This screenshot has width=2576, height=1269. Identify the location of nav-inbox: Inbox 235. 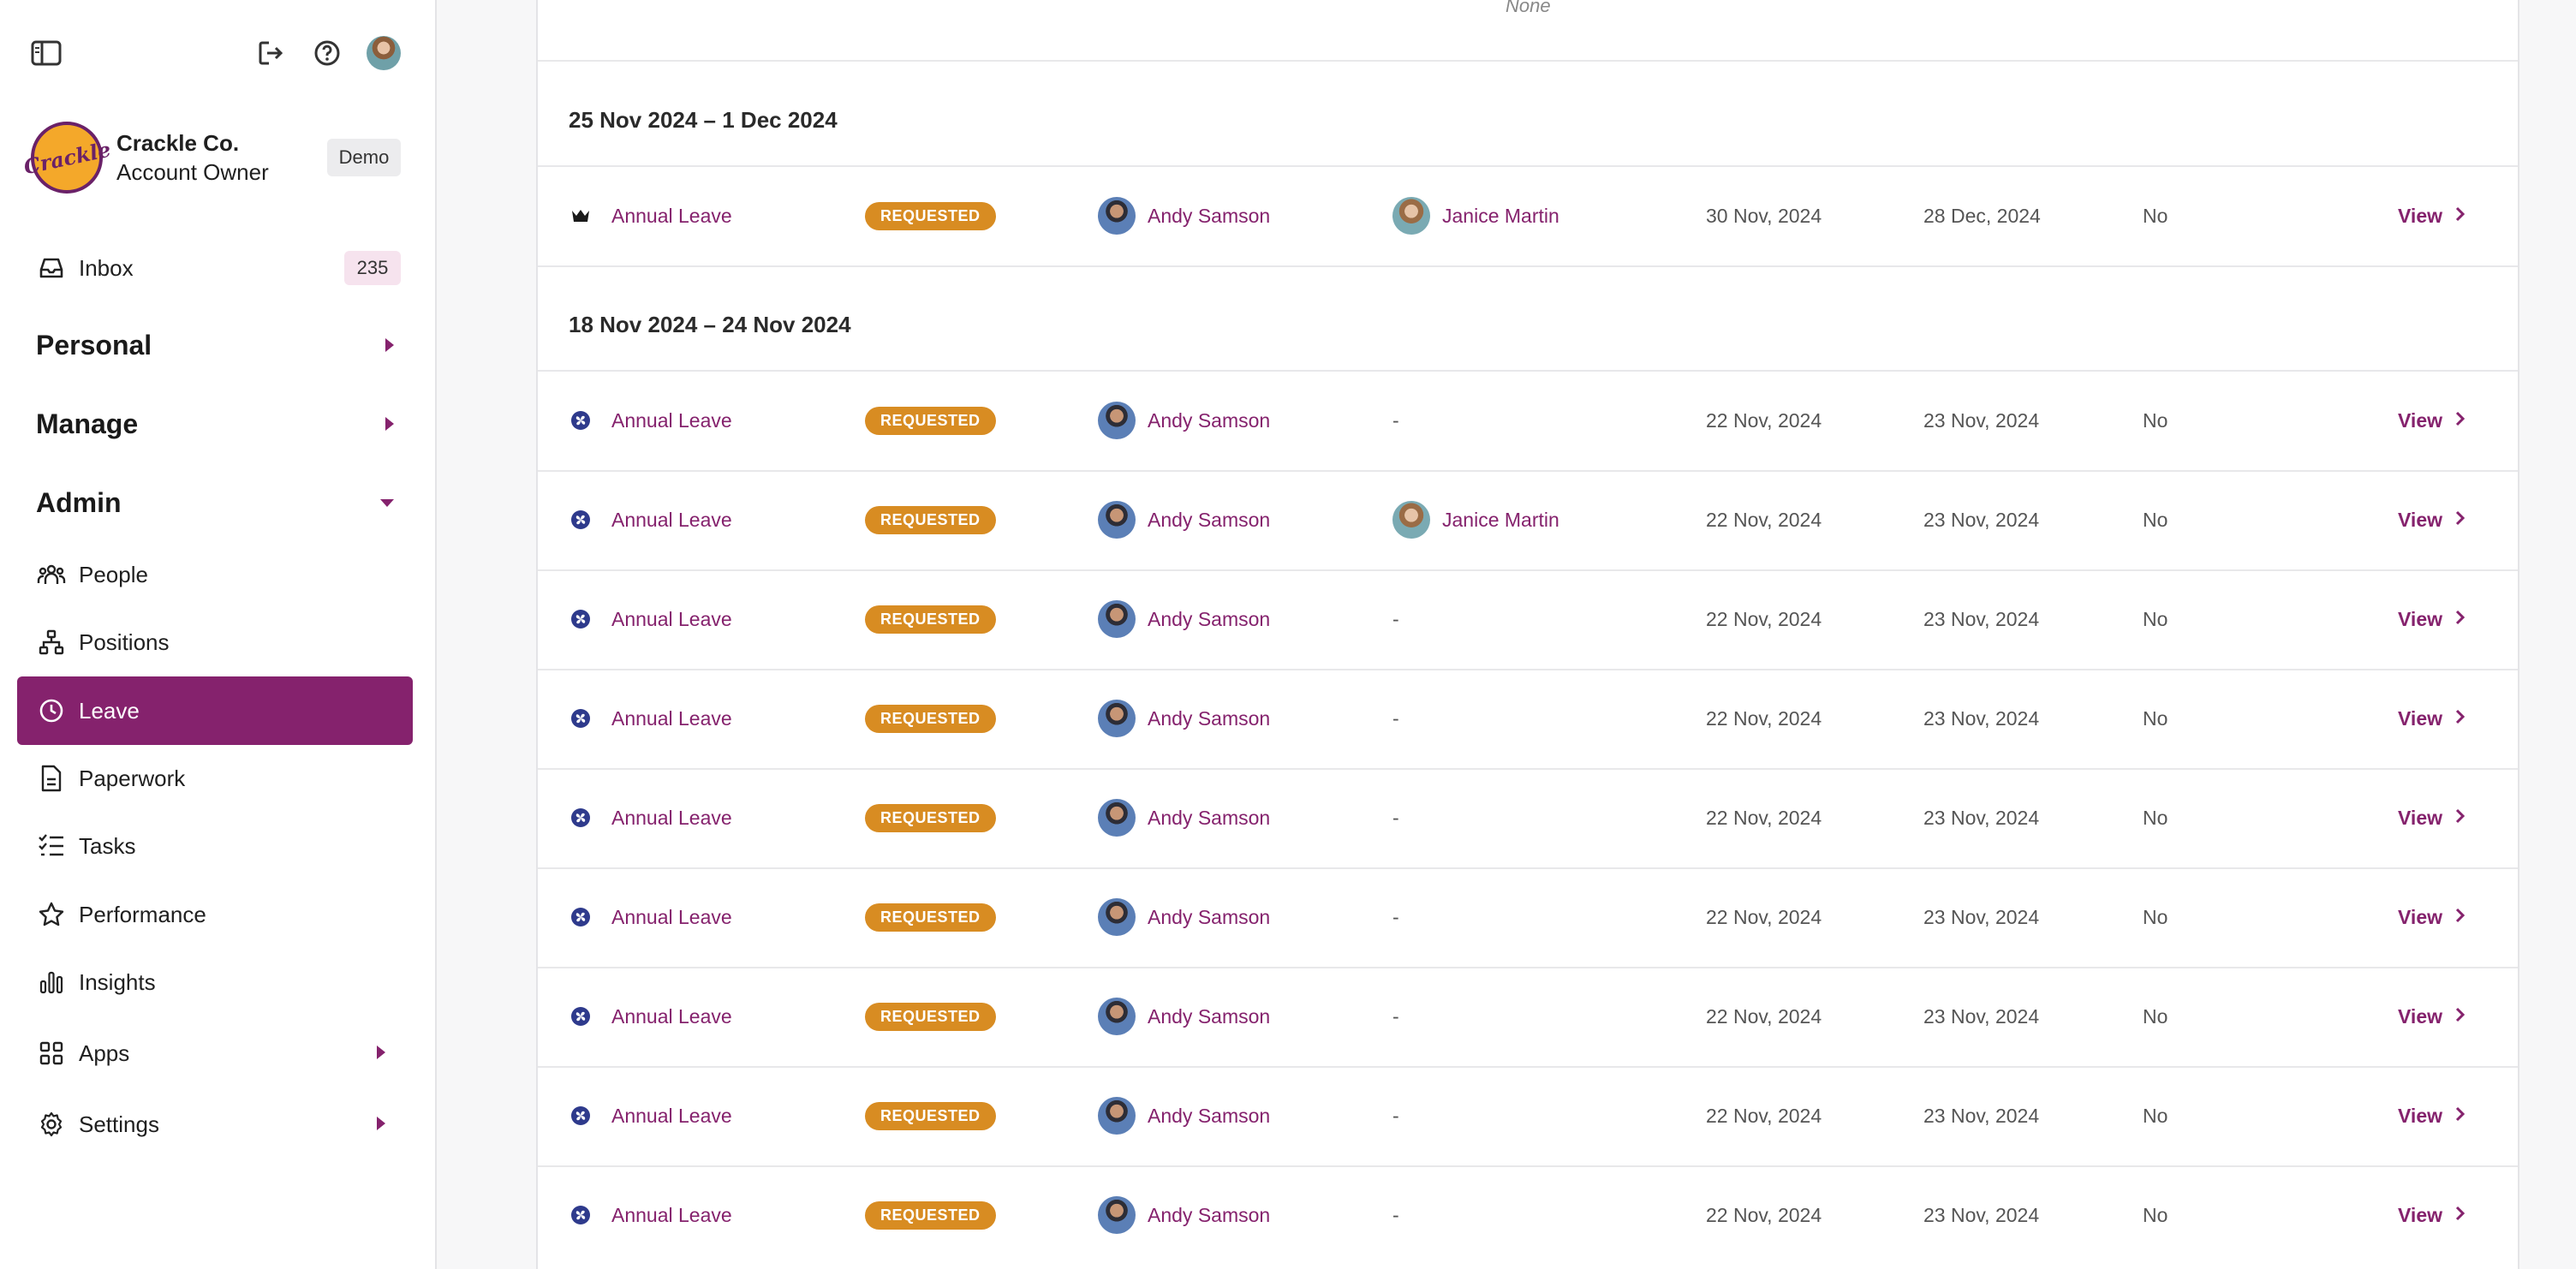
(215, 268).